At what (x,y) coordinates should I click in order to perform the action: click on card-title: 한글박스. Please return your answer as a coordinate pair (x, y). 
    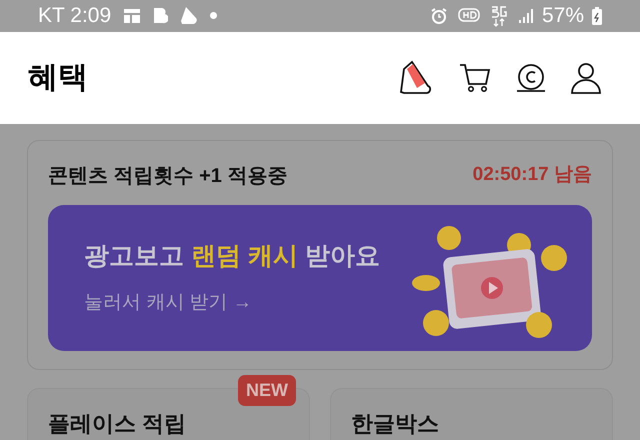
    Looking at the image, I should click on (395, 423).